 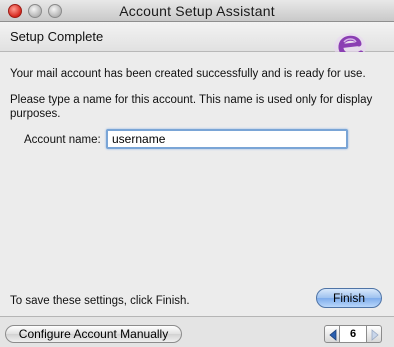 I want to click on account-name-input, so click(x=227, y=139).